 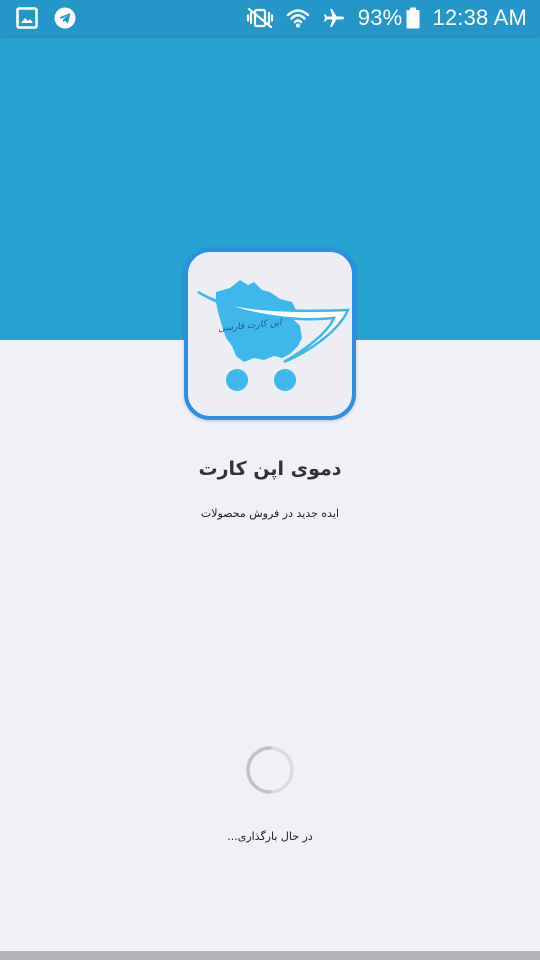 What do you see at coordinates (273, 335) in the screenshot?
I see `shopping-cart-icon: اپن کارت فارسی` at bounding box center [273, 335].